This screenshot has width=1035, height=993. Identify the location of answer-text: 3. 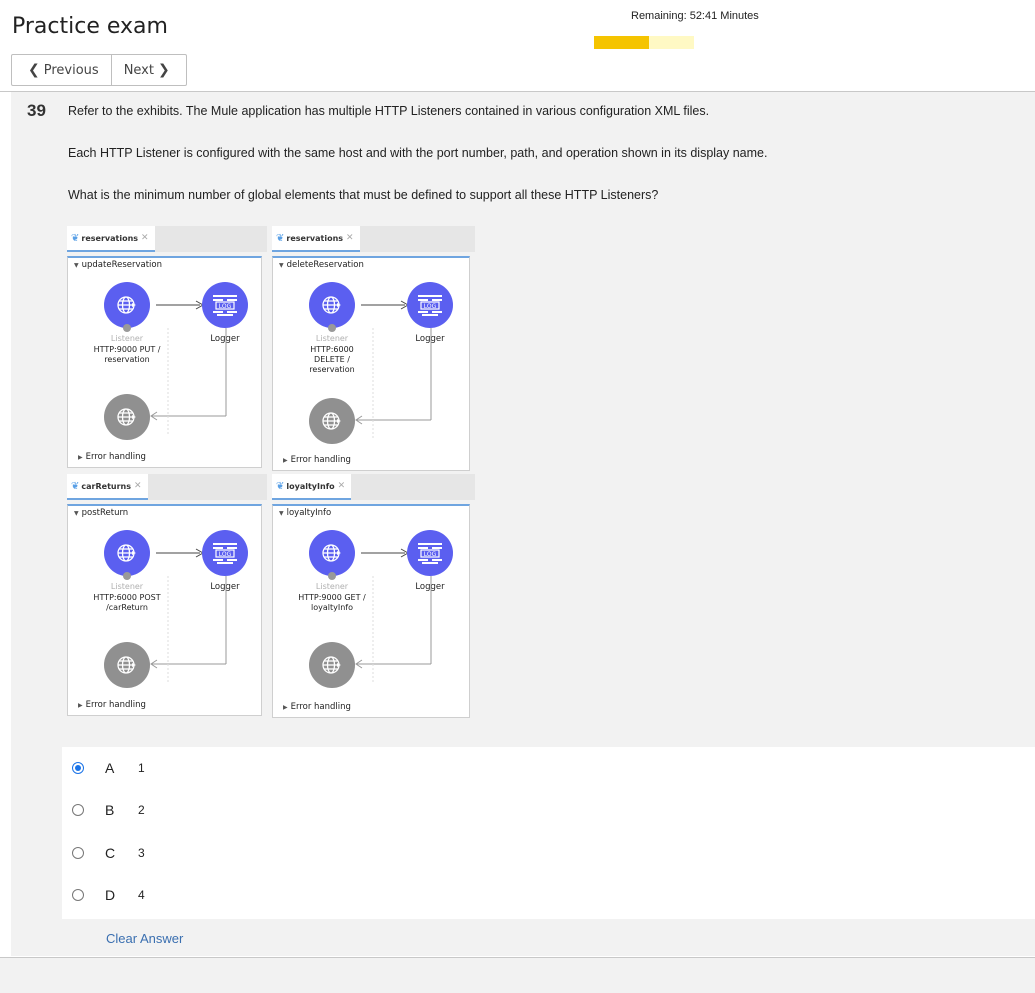
(141, 853).